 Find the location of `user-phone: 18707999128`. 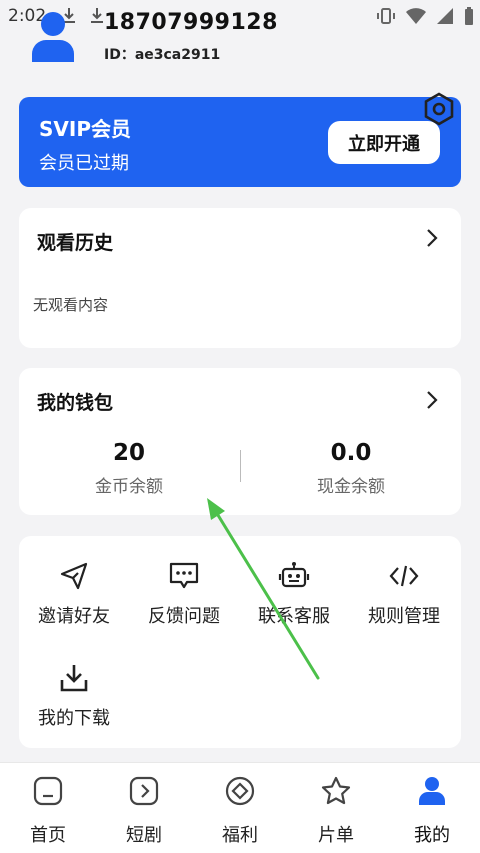

user-phone: 18707999128 is located at coordinates (191, 22).